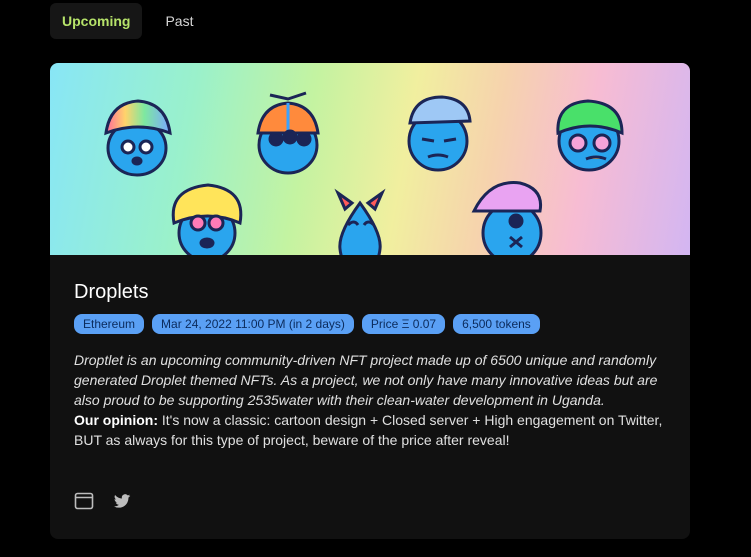 The width and height of the screenshot is (751, 557). What do you see at coordinates (109, 324) in the screenshot?
I see `chain-badge: Ethereum` at bounding box center [109, 324].